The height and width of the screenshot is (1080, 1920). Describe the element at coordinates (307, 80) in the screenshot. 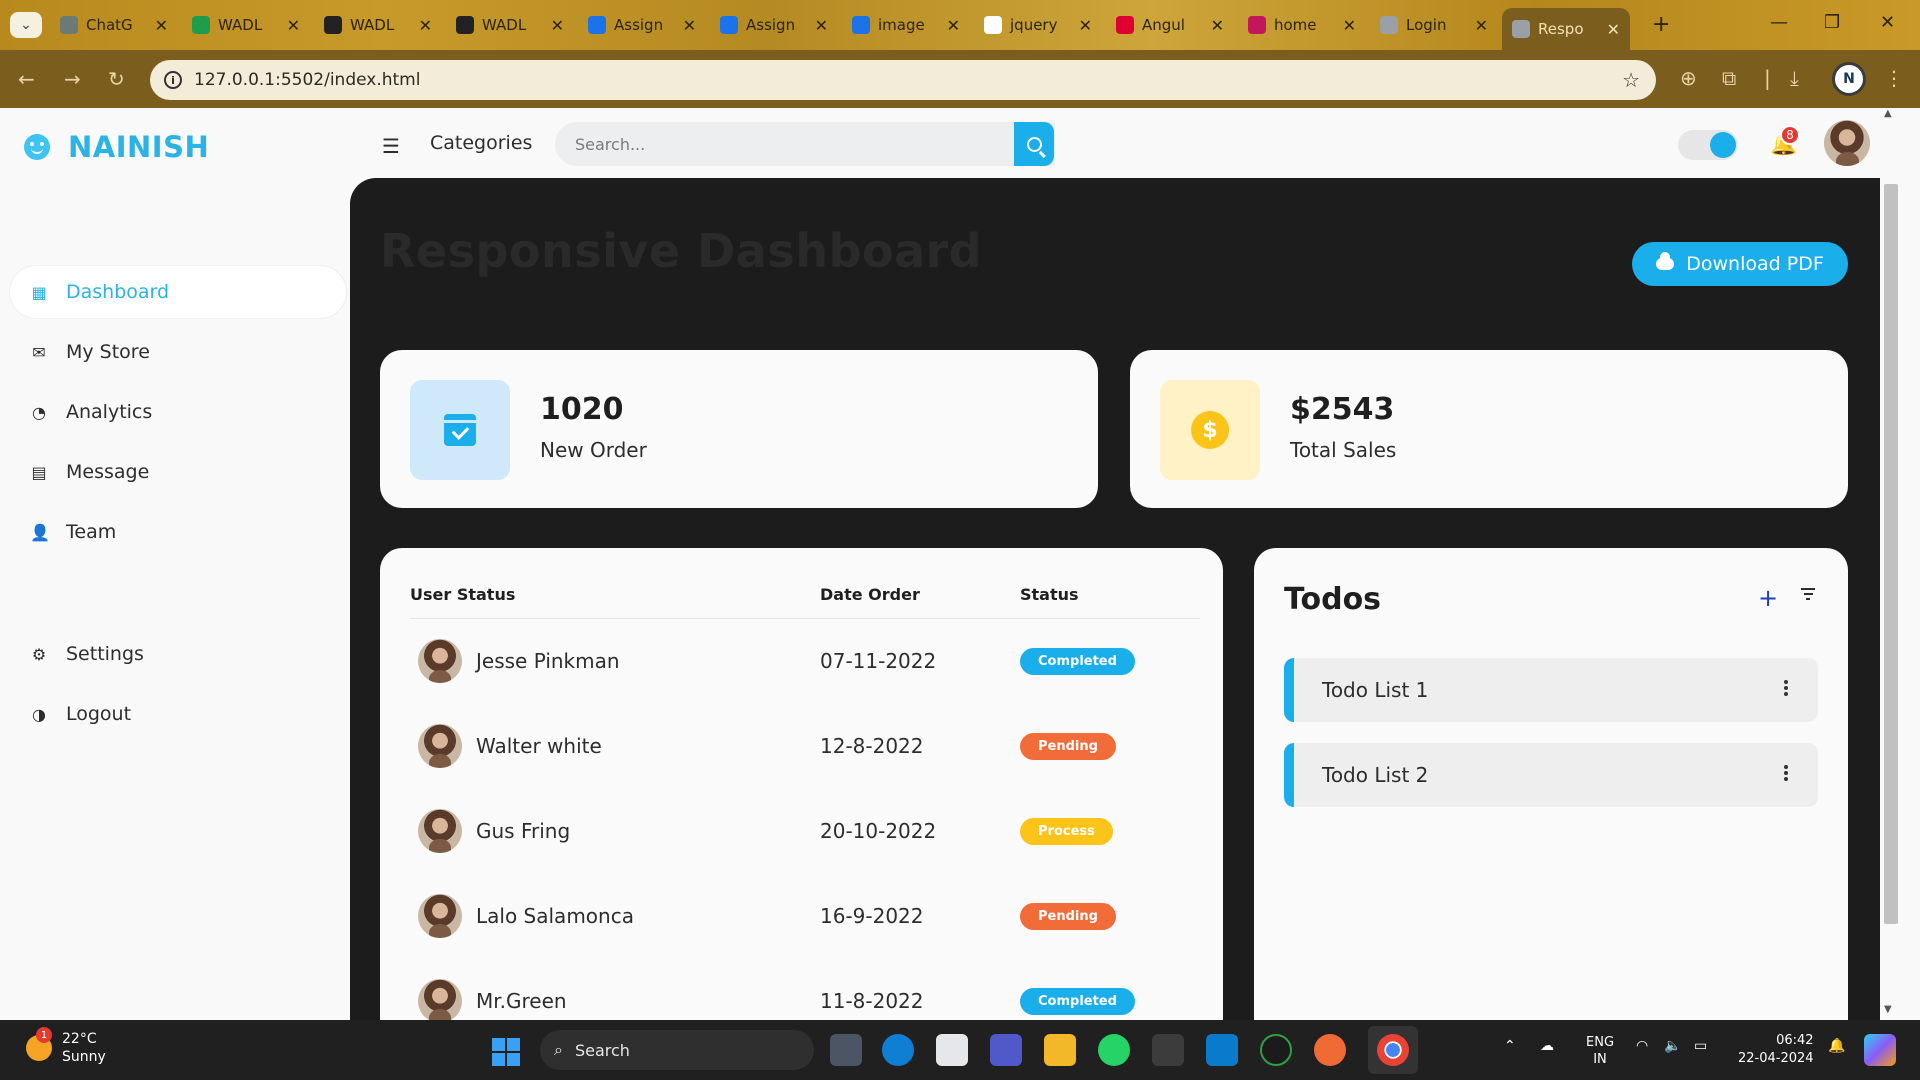

I see `url-text: 127.0.0.1:5502/index.html` at that location.